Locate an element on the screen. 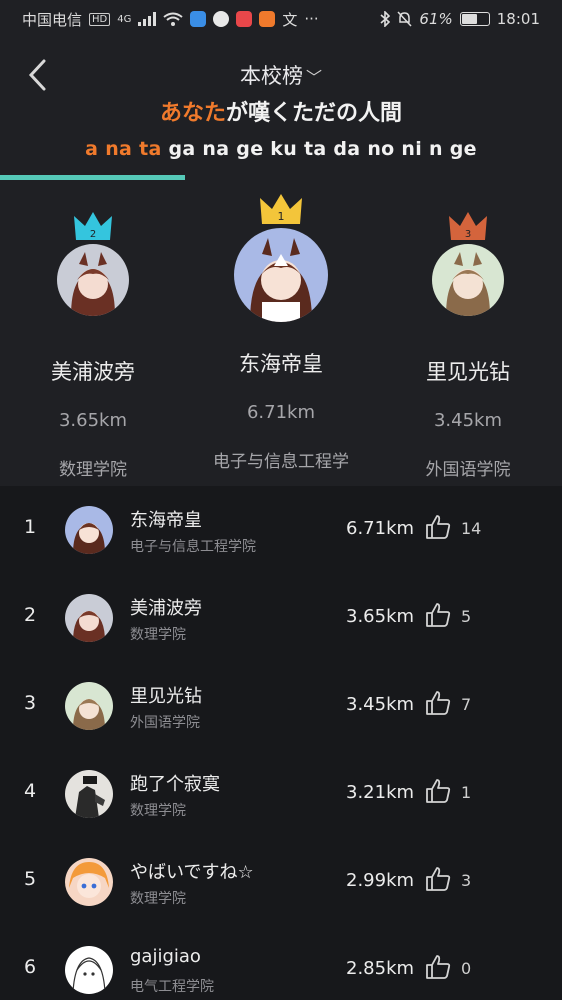 This screenshot has height=1000, width=562. runner-college: 电子与信息工程学院 is located at coordinates (193, 547).